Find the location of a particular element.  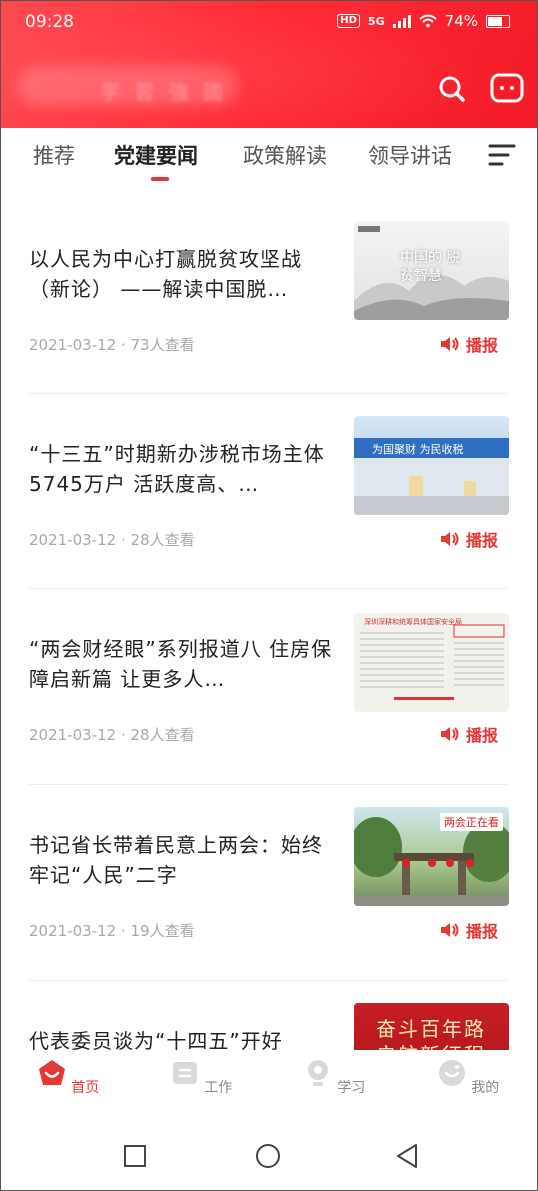

tax-hall-photo is located at coordinates (431, 476).